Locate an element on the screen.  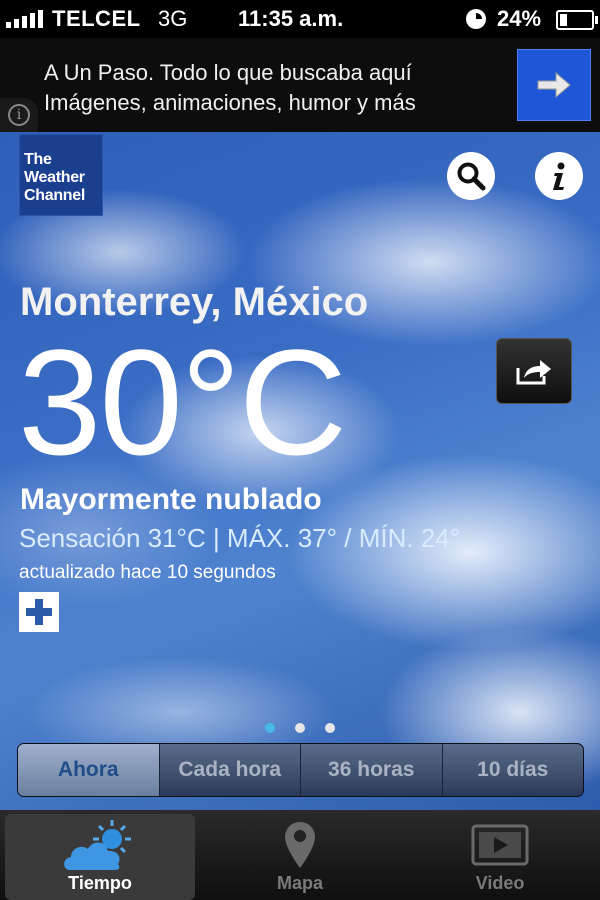
tab-weather: Tiempo is located at coordinates (100, 857).